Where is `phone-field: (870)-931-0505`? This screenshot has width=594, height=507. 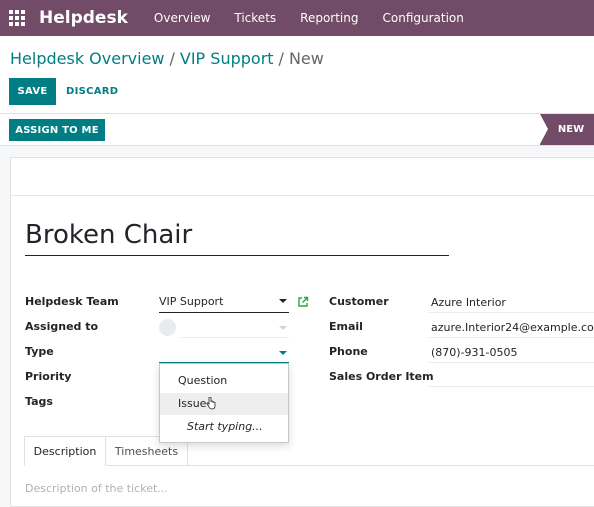 phone-field: (870)-931-0505 is located at coordinates (511, 352).